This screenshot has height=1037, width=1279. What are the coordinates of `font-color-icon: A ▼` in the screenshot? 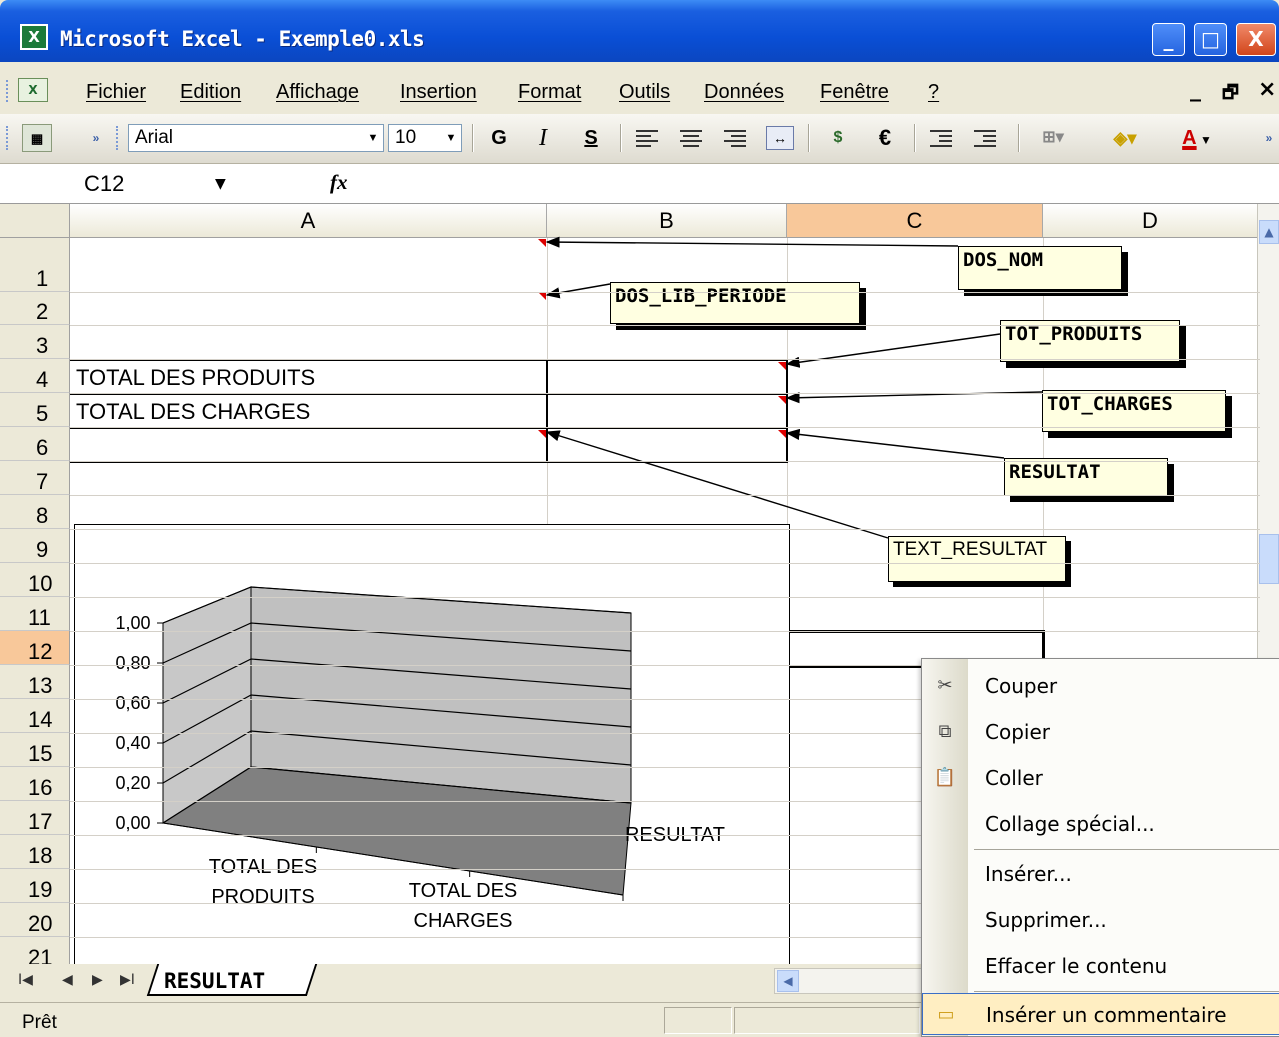 It's located at (1197, 138).